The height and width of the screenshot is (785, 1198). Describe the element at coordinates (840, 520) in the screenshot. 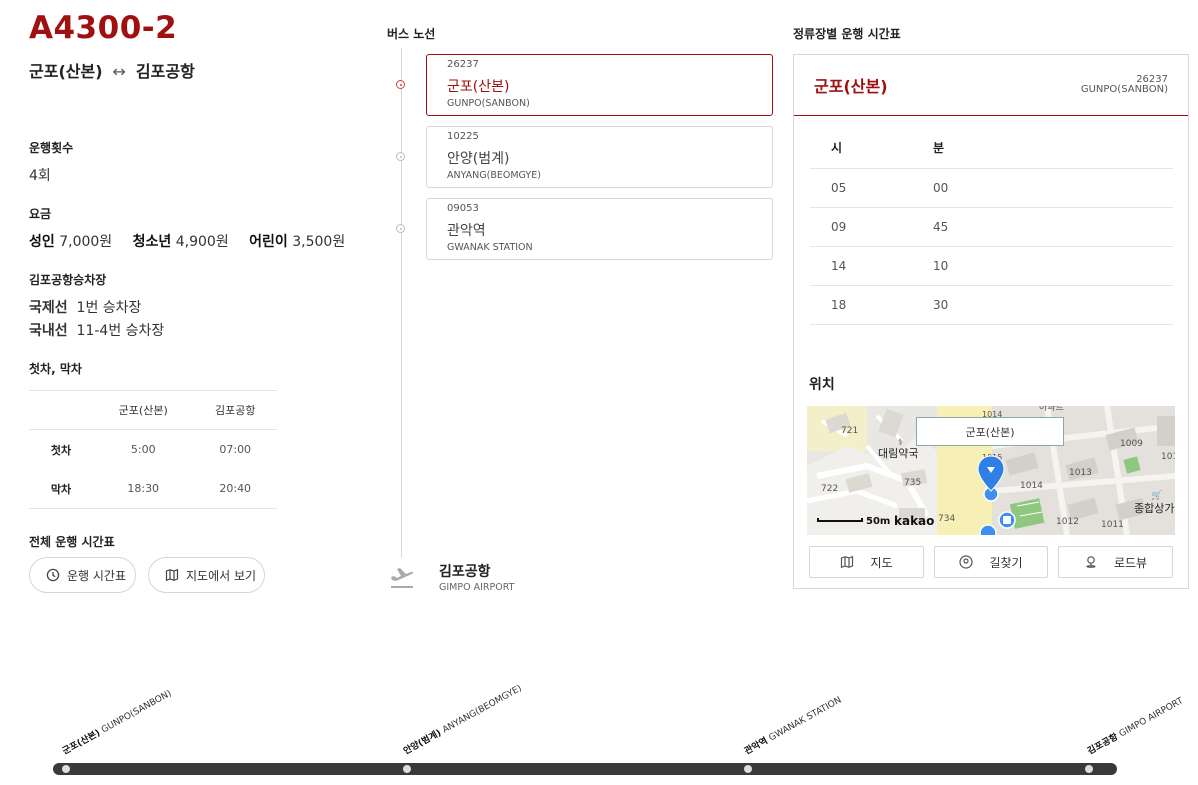

I see `map-scale-bar` at that location.